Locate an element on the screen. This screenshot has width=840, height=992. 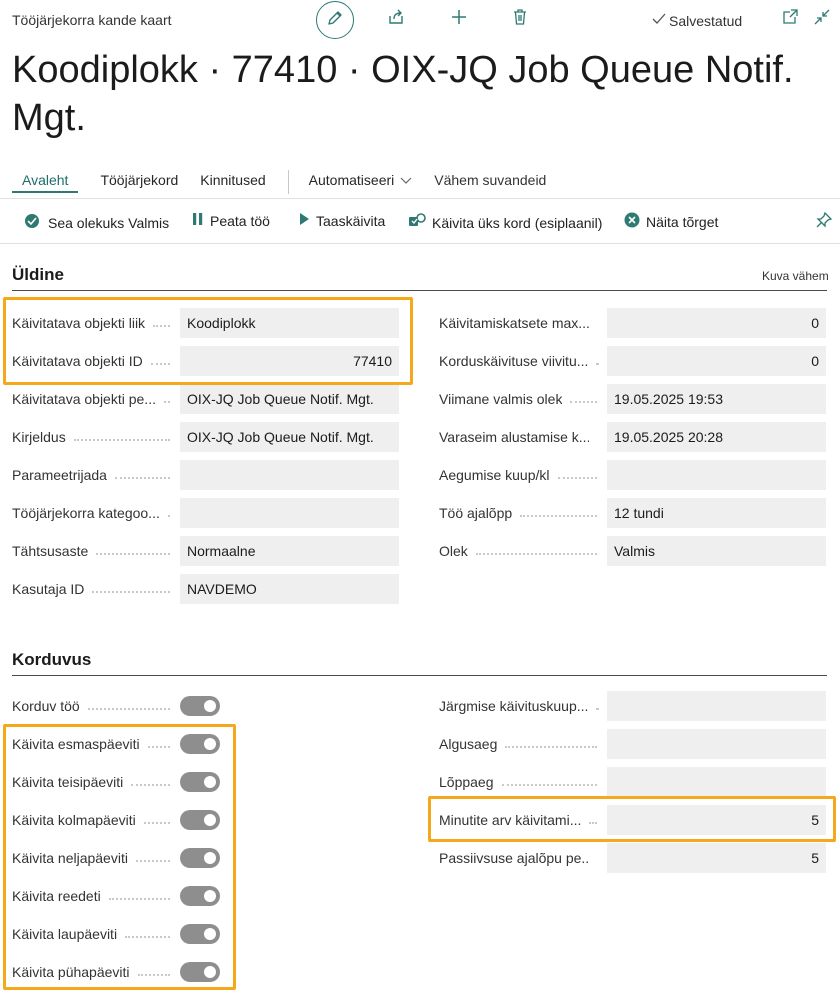
recurrence-kaivita-teisipaeviti-toggle is located at coordinates (200, 782).